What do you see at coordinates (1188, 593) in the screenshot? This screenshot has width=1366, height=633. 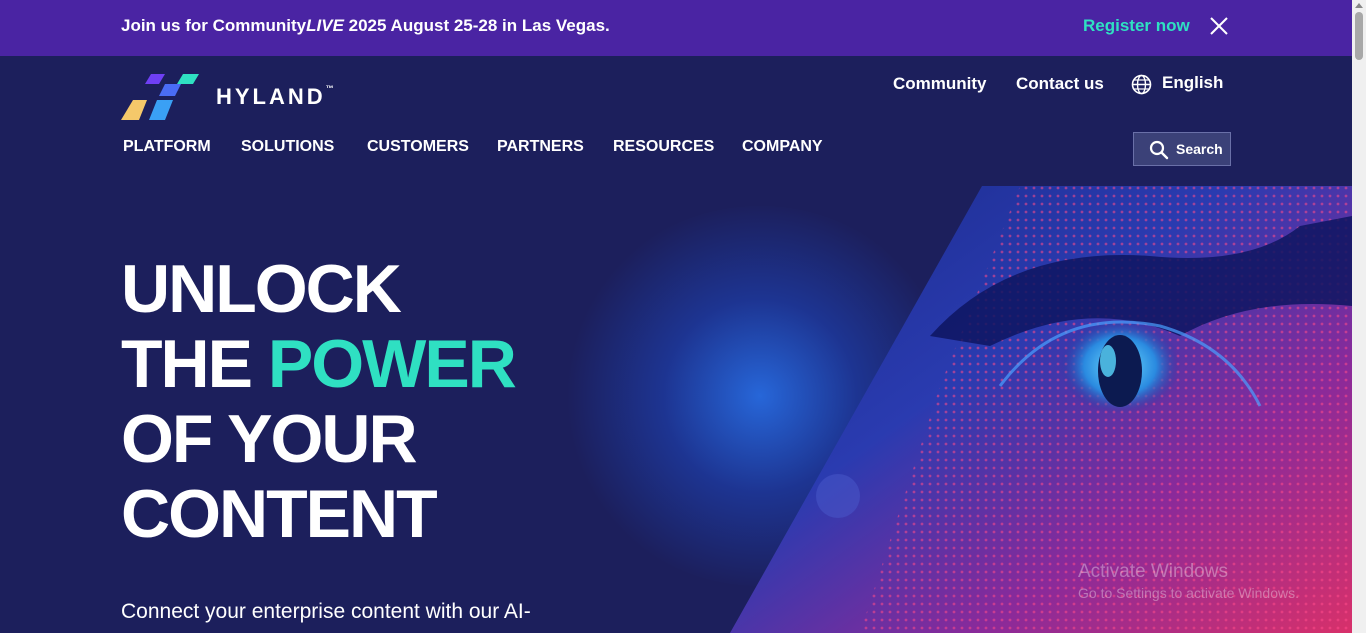 I see `watermark-subtitle: Go to Settings to activate Windows.` at bounding box center [1188, 593].